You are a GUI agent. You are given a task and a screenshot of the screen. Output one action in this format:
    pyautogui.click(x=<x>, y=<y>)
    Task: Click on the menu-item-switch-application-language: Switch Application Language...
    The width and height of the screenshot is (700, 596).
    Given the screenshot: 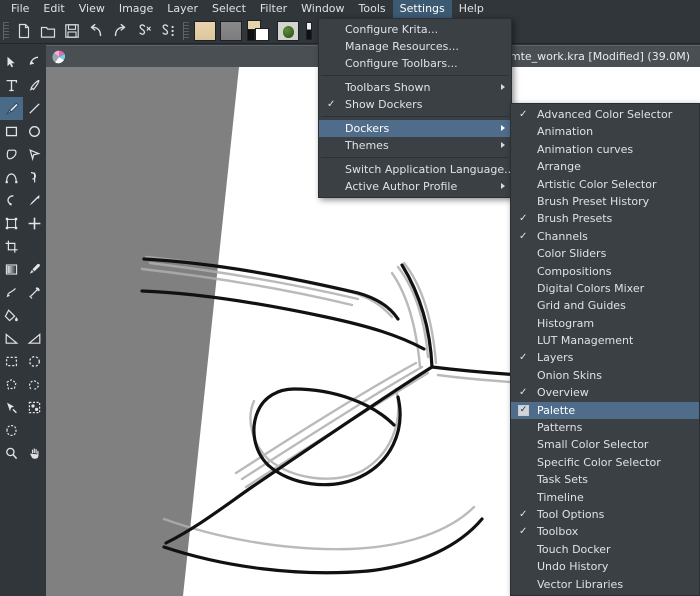 What is the action you would take?
    pyautogui.click(x=417, y=169)
    